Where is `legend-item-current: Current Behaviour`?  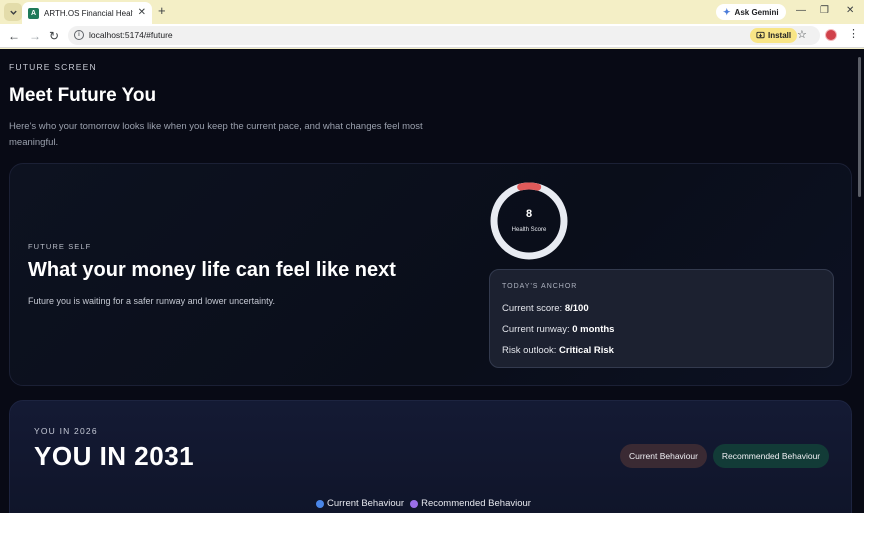
legend-item-current: Current Behaviour is located at coordinates (360, 503).